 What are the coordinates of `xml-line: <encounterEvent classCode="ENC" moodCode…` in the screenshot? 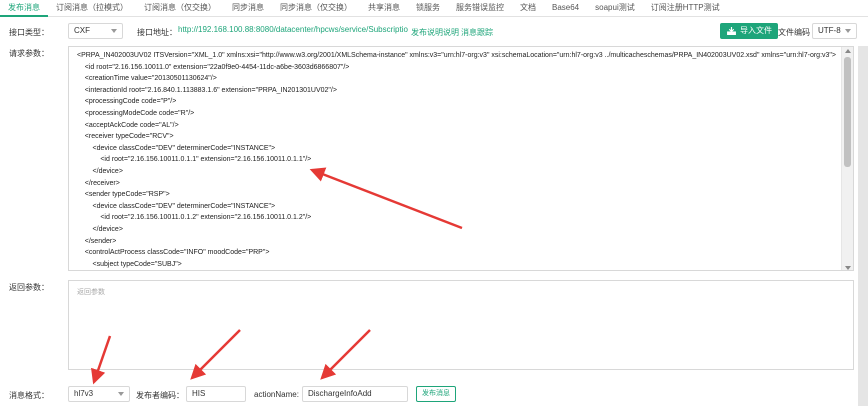 It's located at (457, 270).